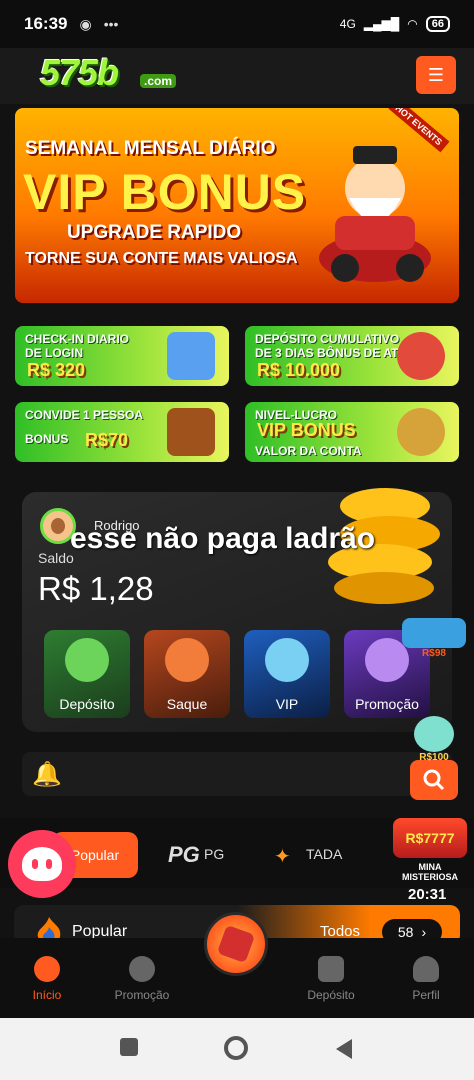  Describe the element at coordinates (150, 148) in the screenshot. I see `banner-line-1: SEMANAL MENSAL DIÁRIO` at that location.